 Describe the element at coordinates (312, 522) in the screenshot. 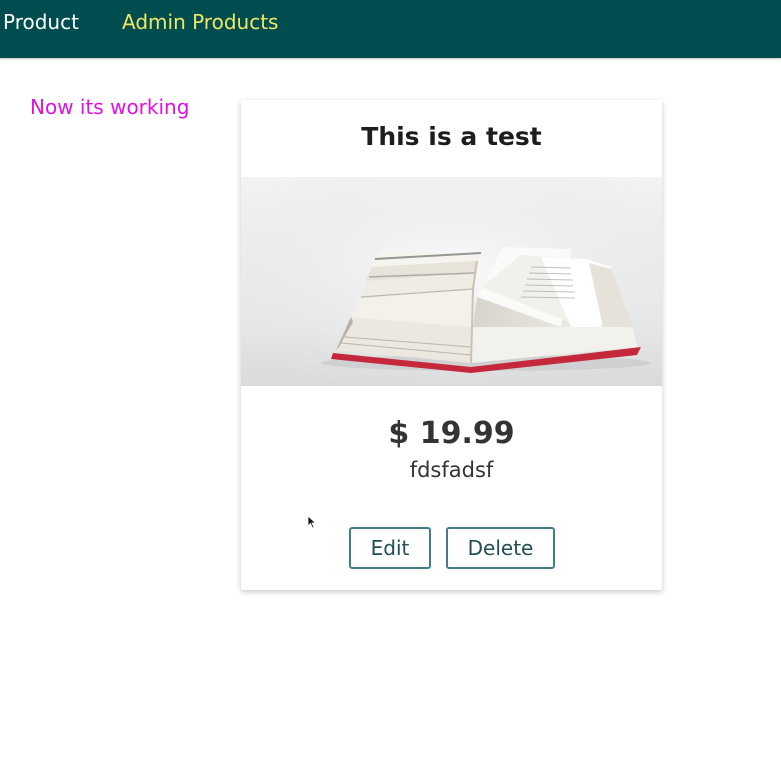

I see `mouse-cursor-icon` at that location.